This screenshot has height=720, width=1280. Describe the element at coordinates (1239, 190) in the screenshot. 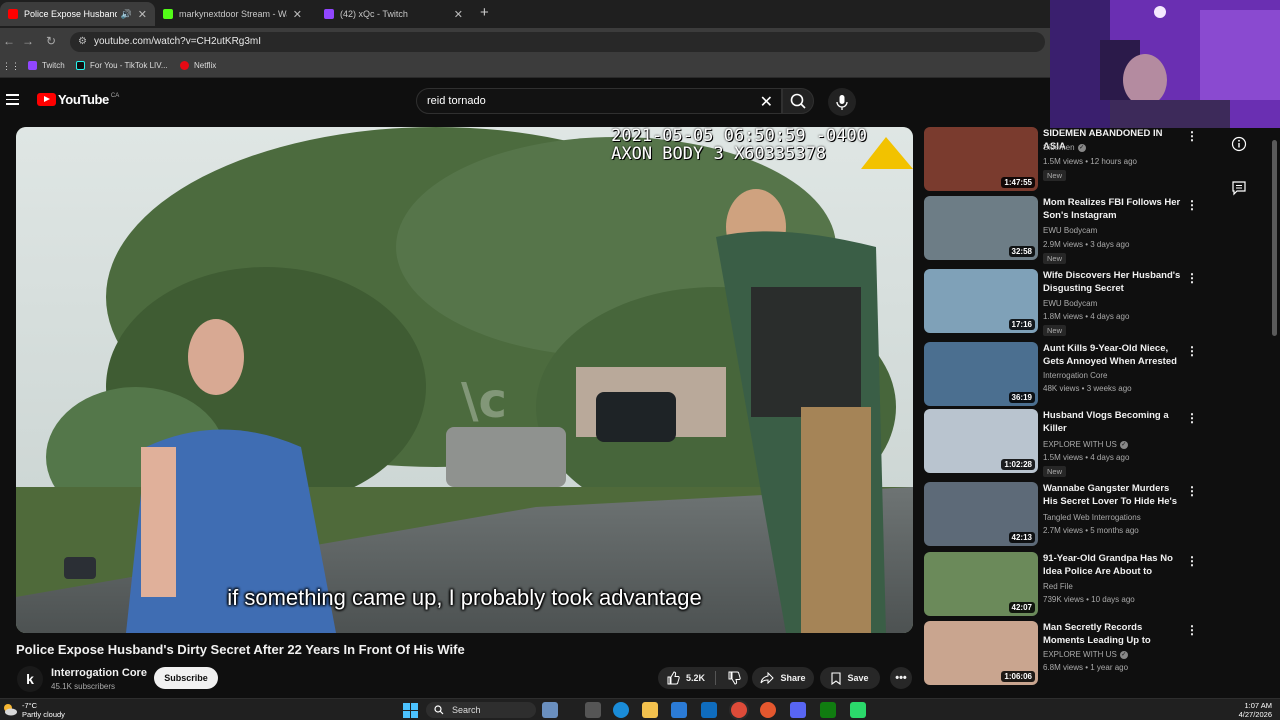

I see `chat-icon` at that location.